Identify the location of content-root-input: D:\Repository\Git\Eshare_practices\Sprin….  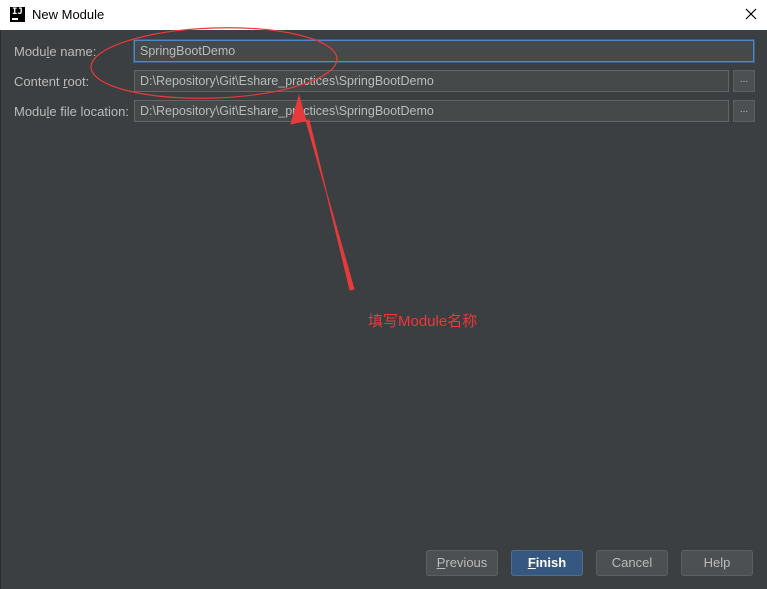
(431, 81).